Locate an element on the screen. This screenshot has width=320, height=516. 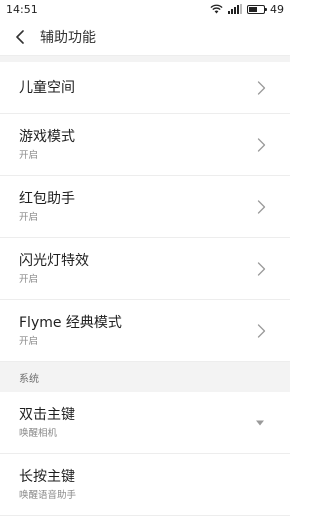
status-time: 14:51 is located at coordinates (22, 9).